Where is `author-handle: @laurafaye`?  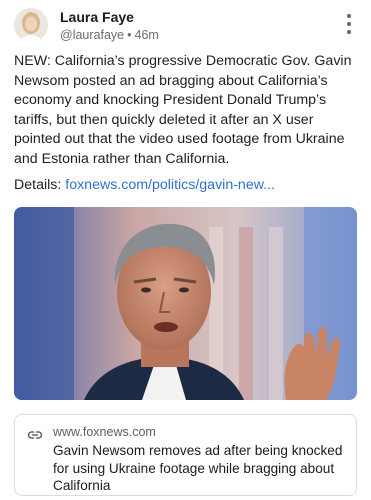
author-handle: @laurafaye is located at coordinates (92, 35).